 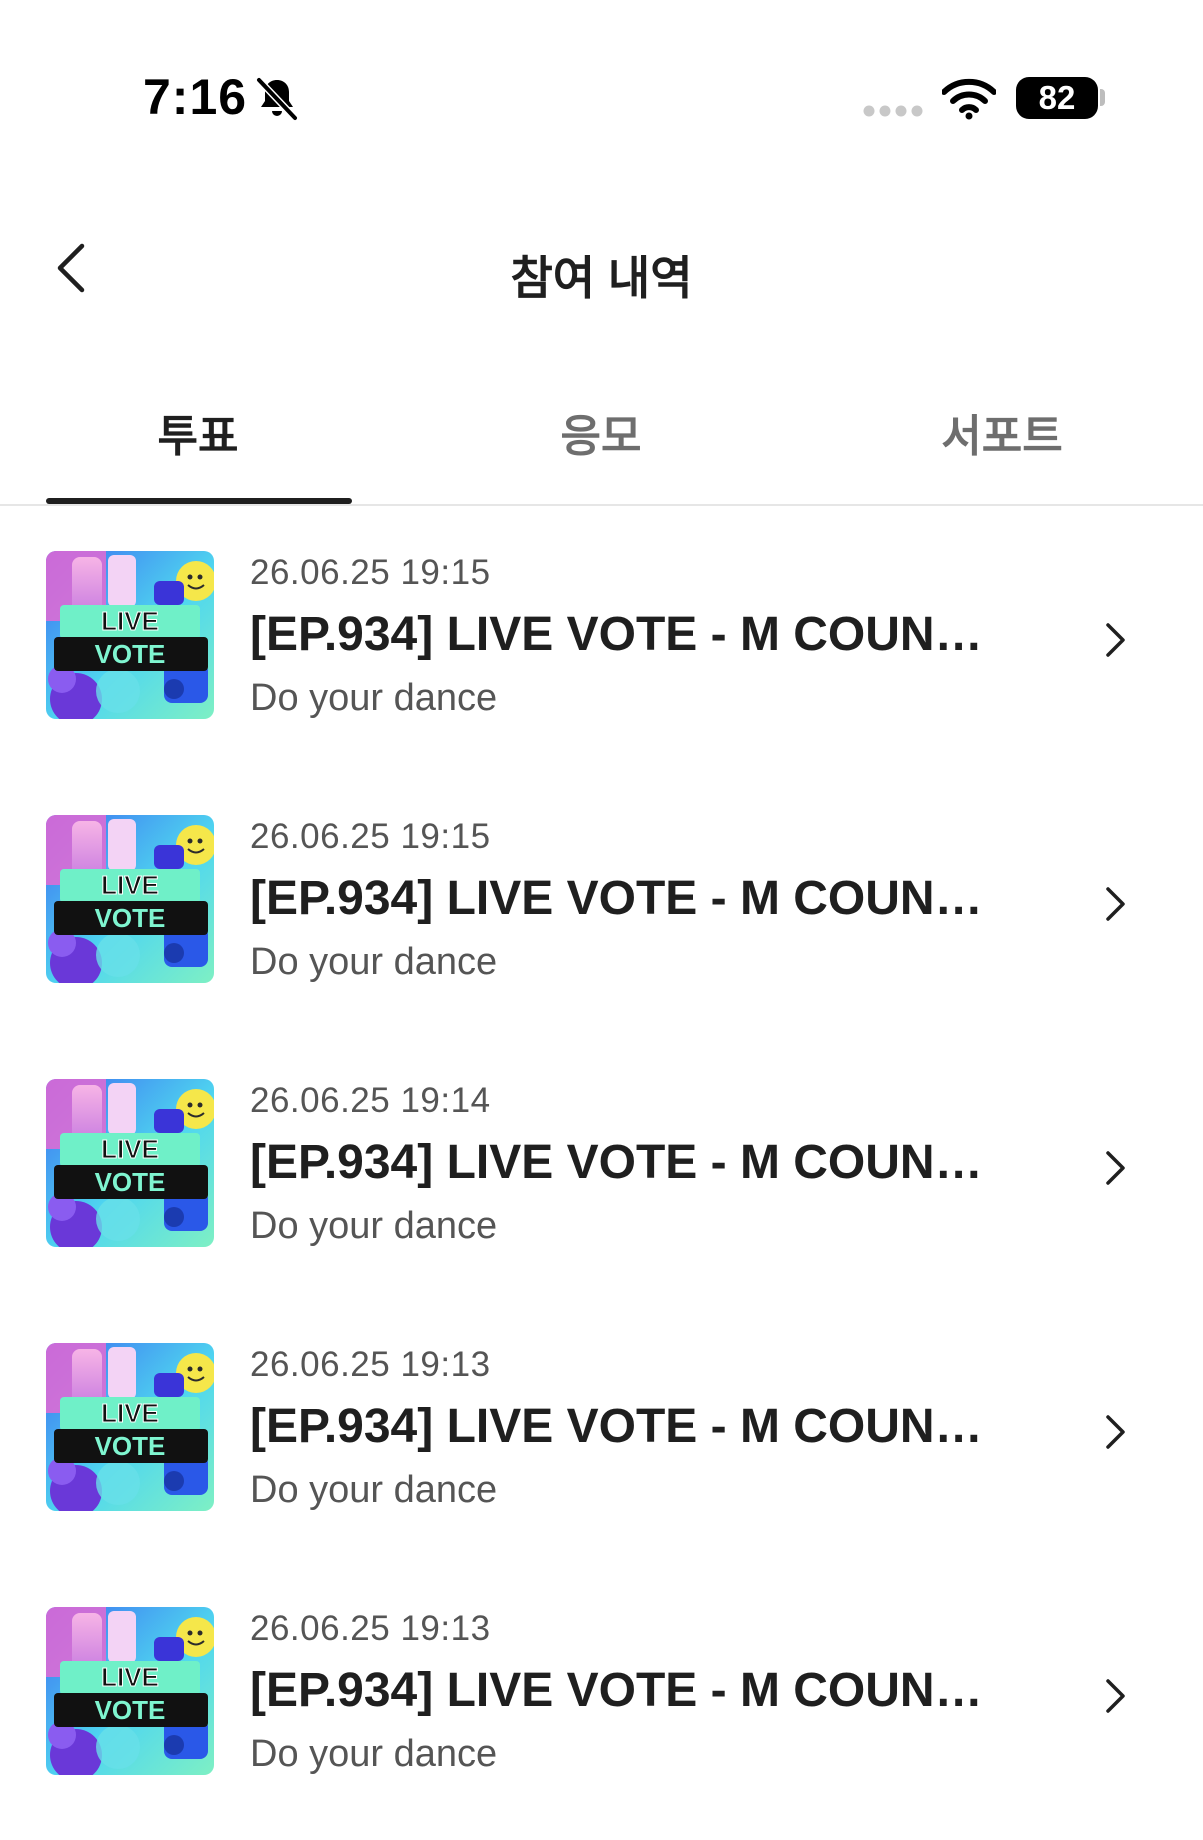 I want to click on wifi-icon, so click(x=969, y=99).